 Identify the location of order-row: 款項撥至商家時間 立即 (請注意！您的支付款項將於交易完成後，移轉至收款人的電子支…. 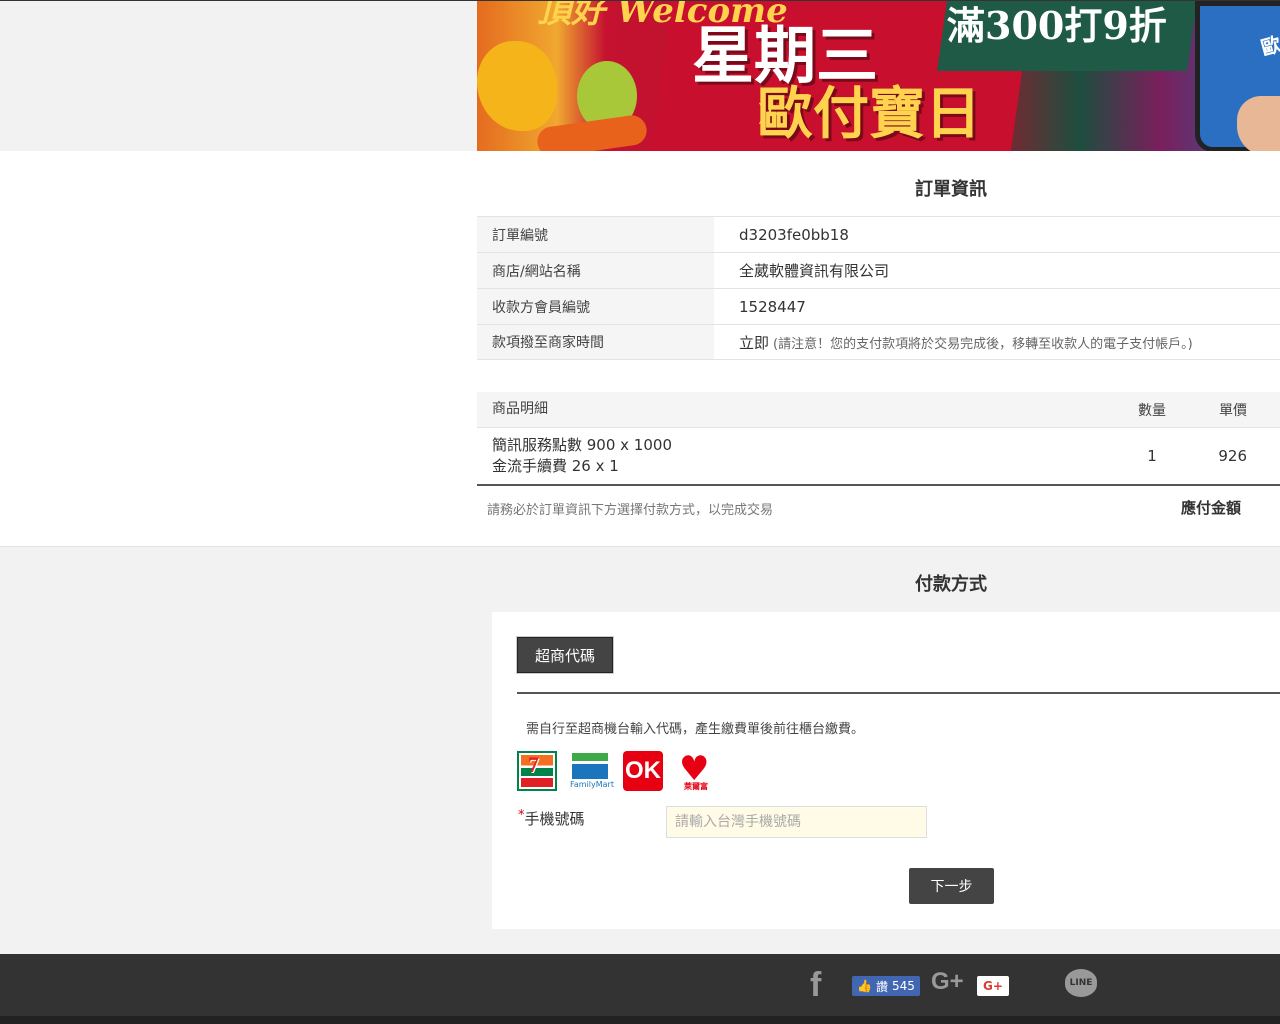
(878, 342).